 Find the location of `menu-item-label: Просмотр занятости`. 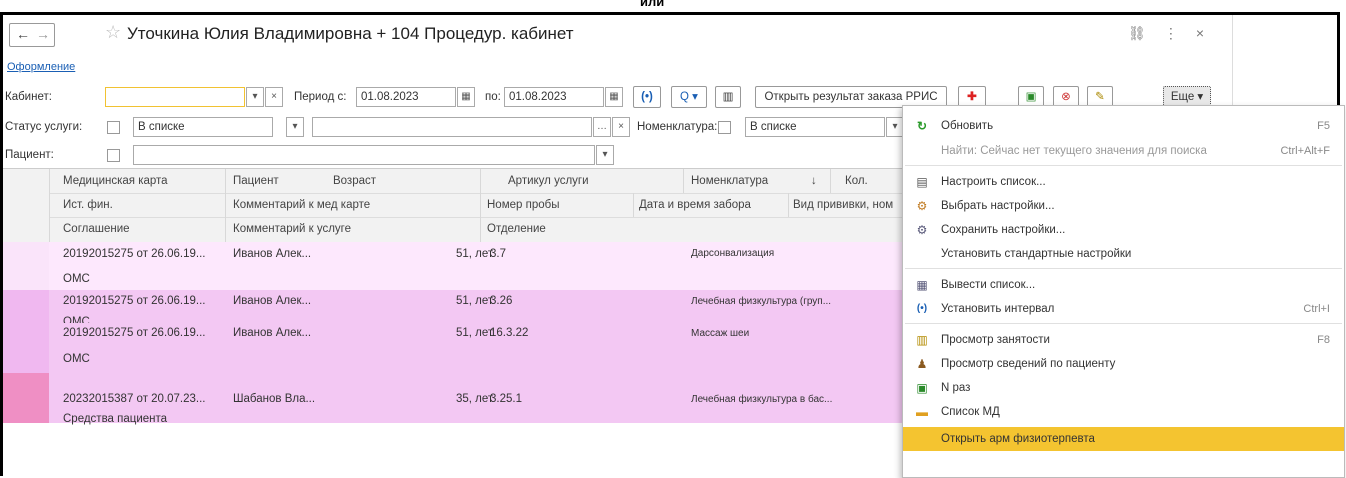

menu-item-label: Просмотр занятости is located at coordinates (995, 340).